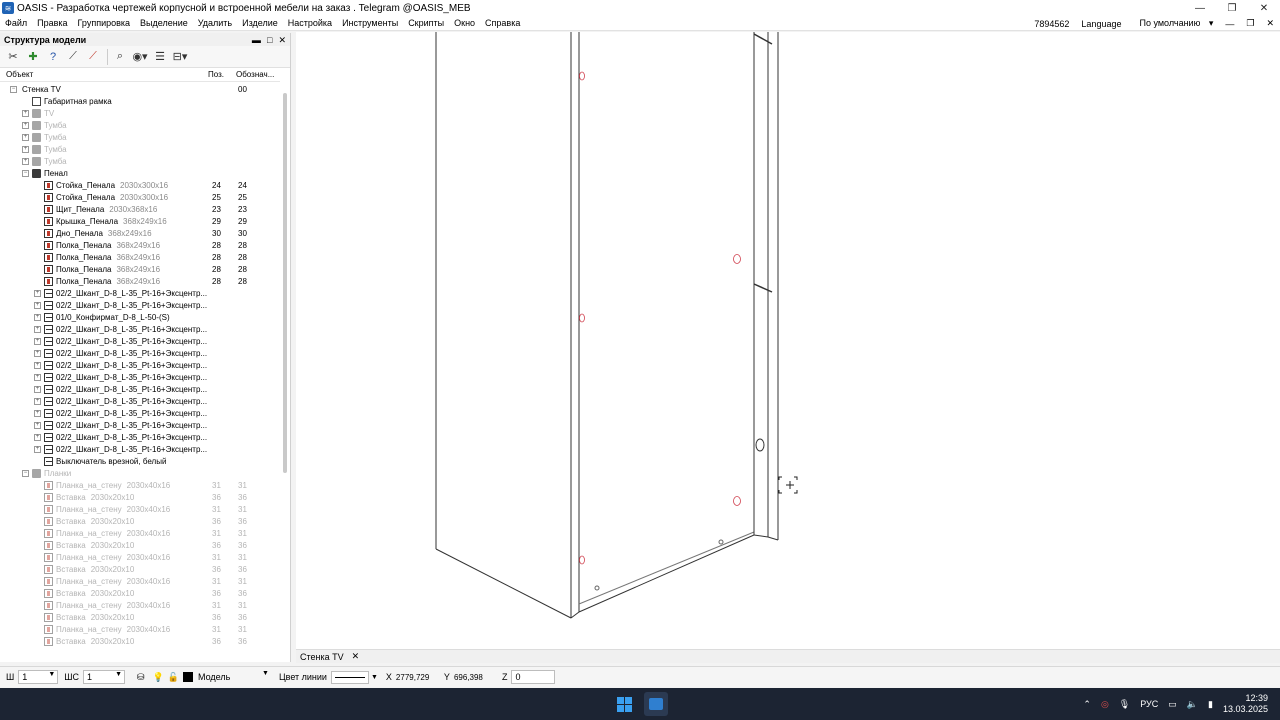 This screenshot has width=1280, height=720. I want to click on list-icon: ☰, so click(160, 57).